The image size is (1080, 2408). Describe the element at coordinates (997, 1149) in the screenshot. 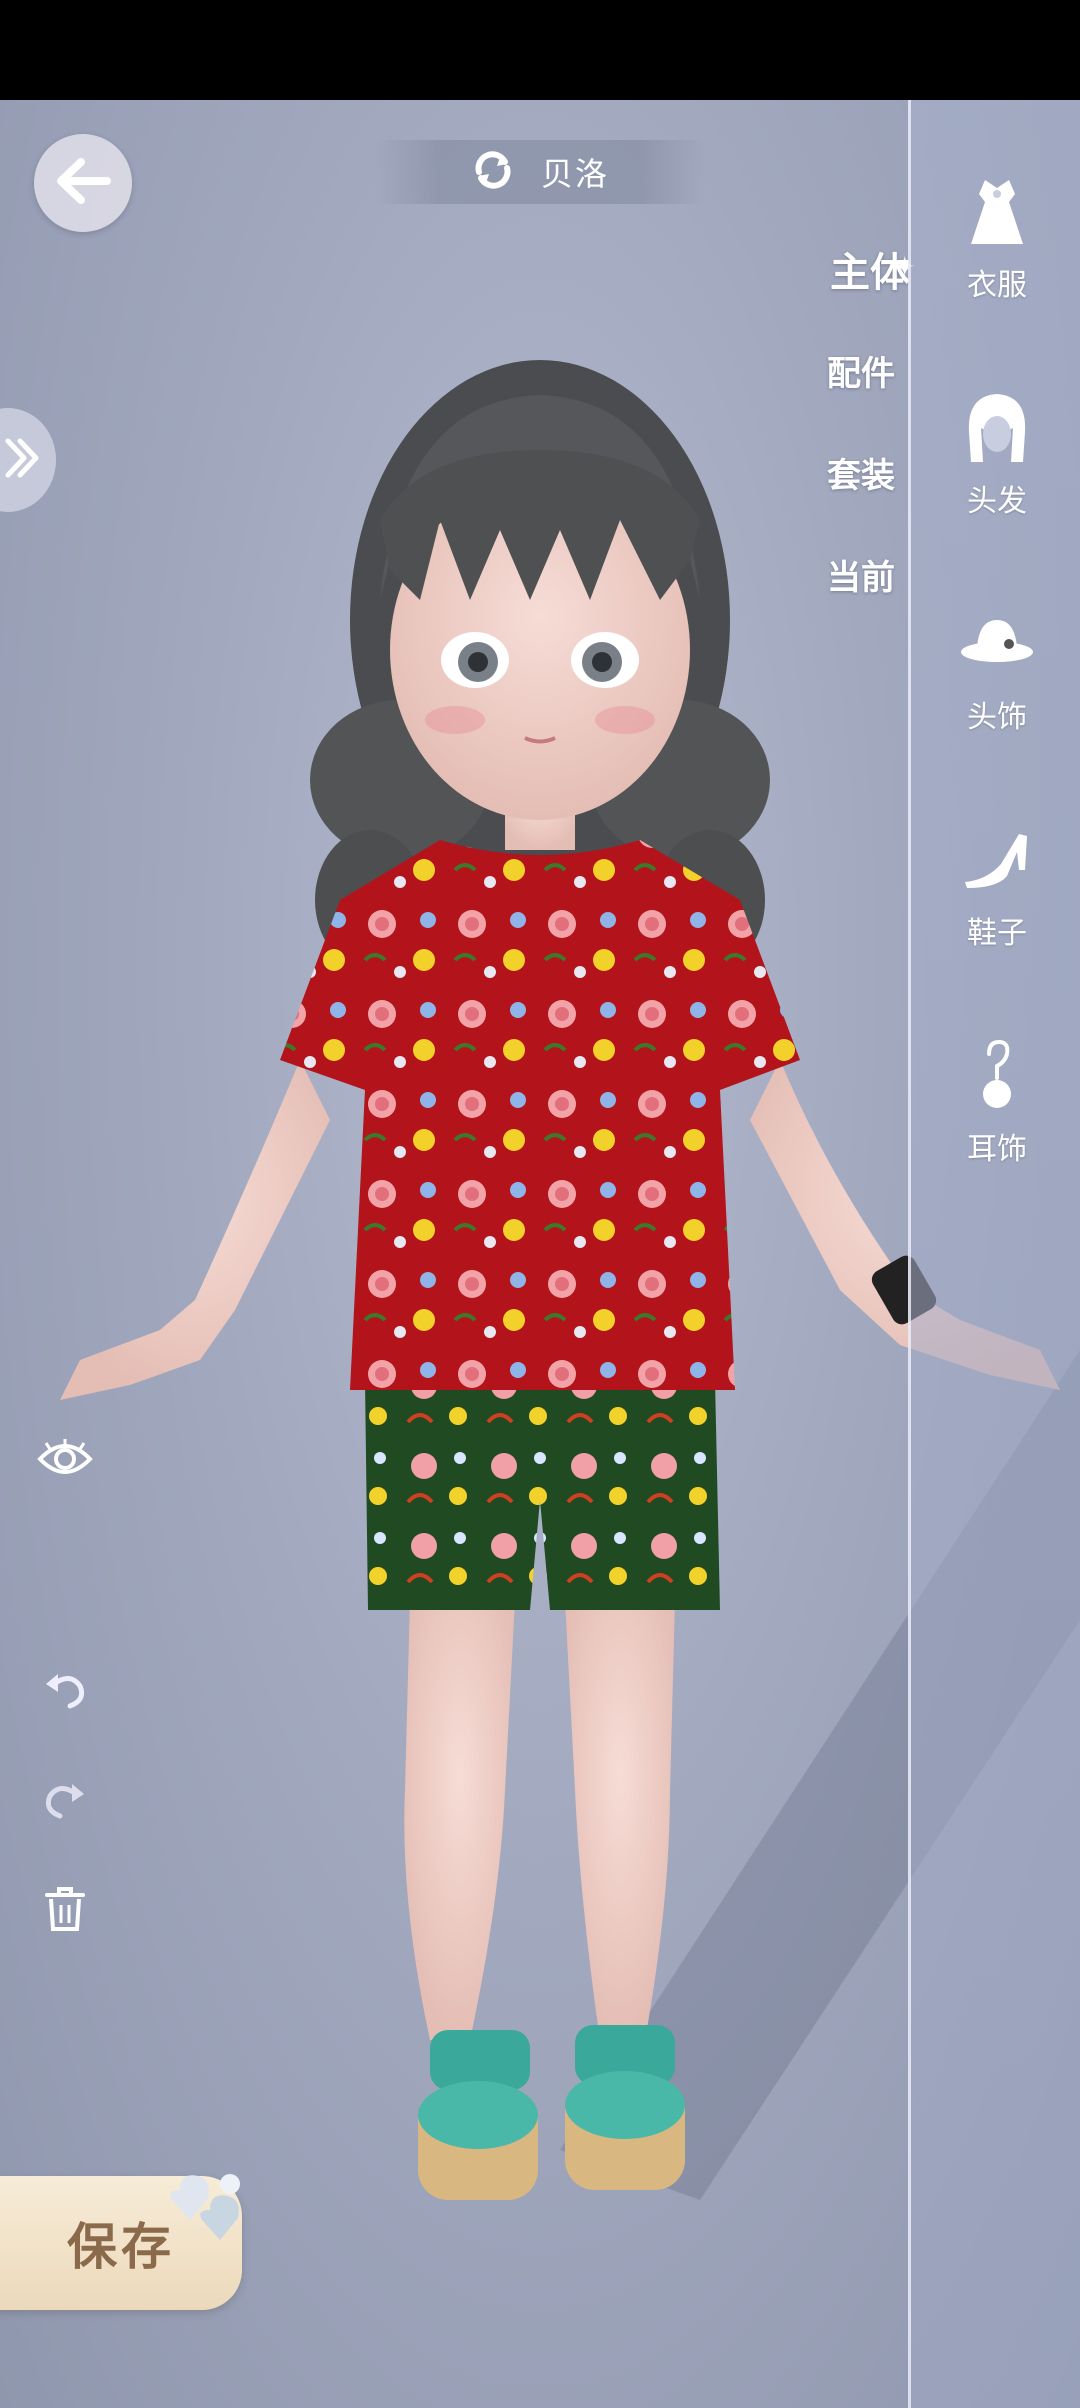

I see `category-label: 耳饰` at that location.